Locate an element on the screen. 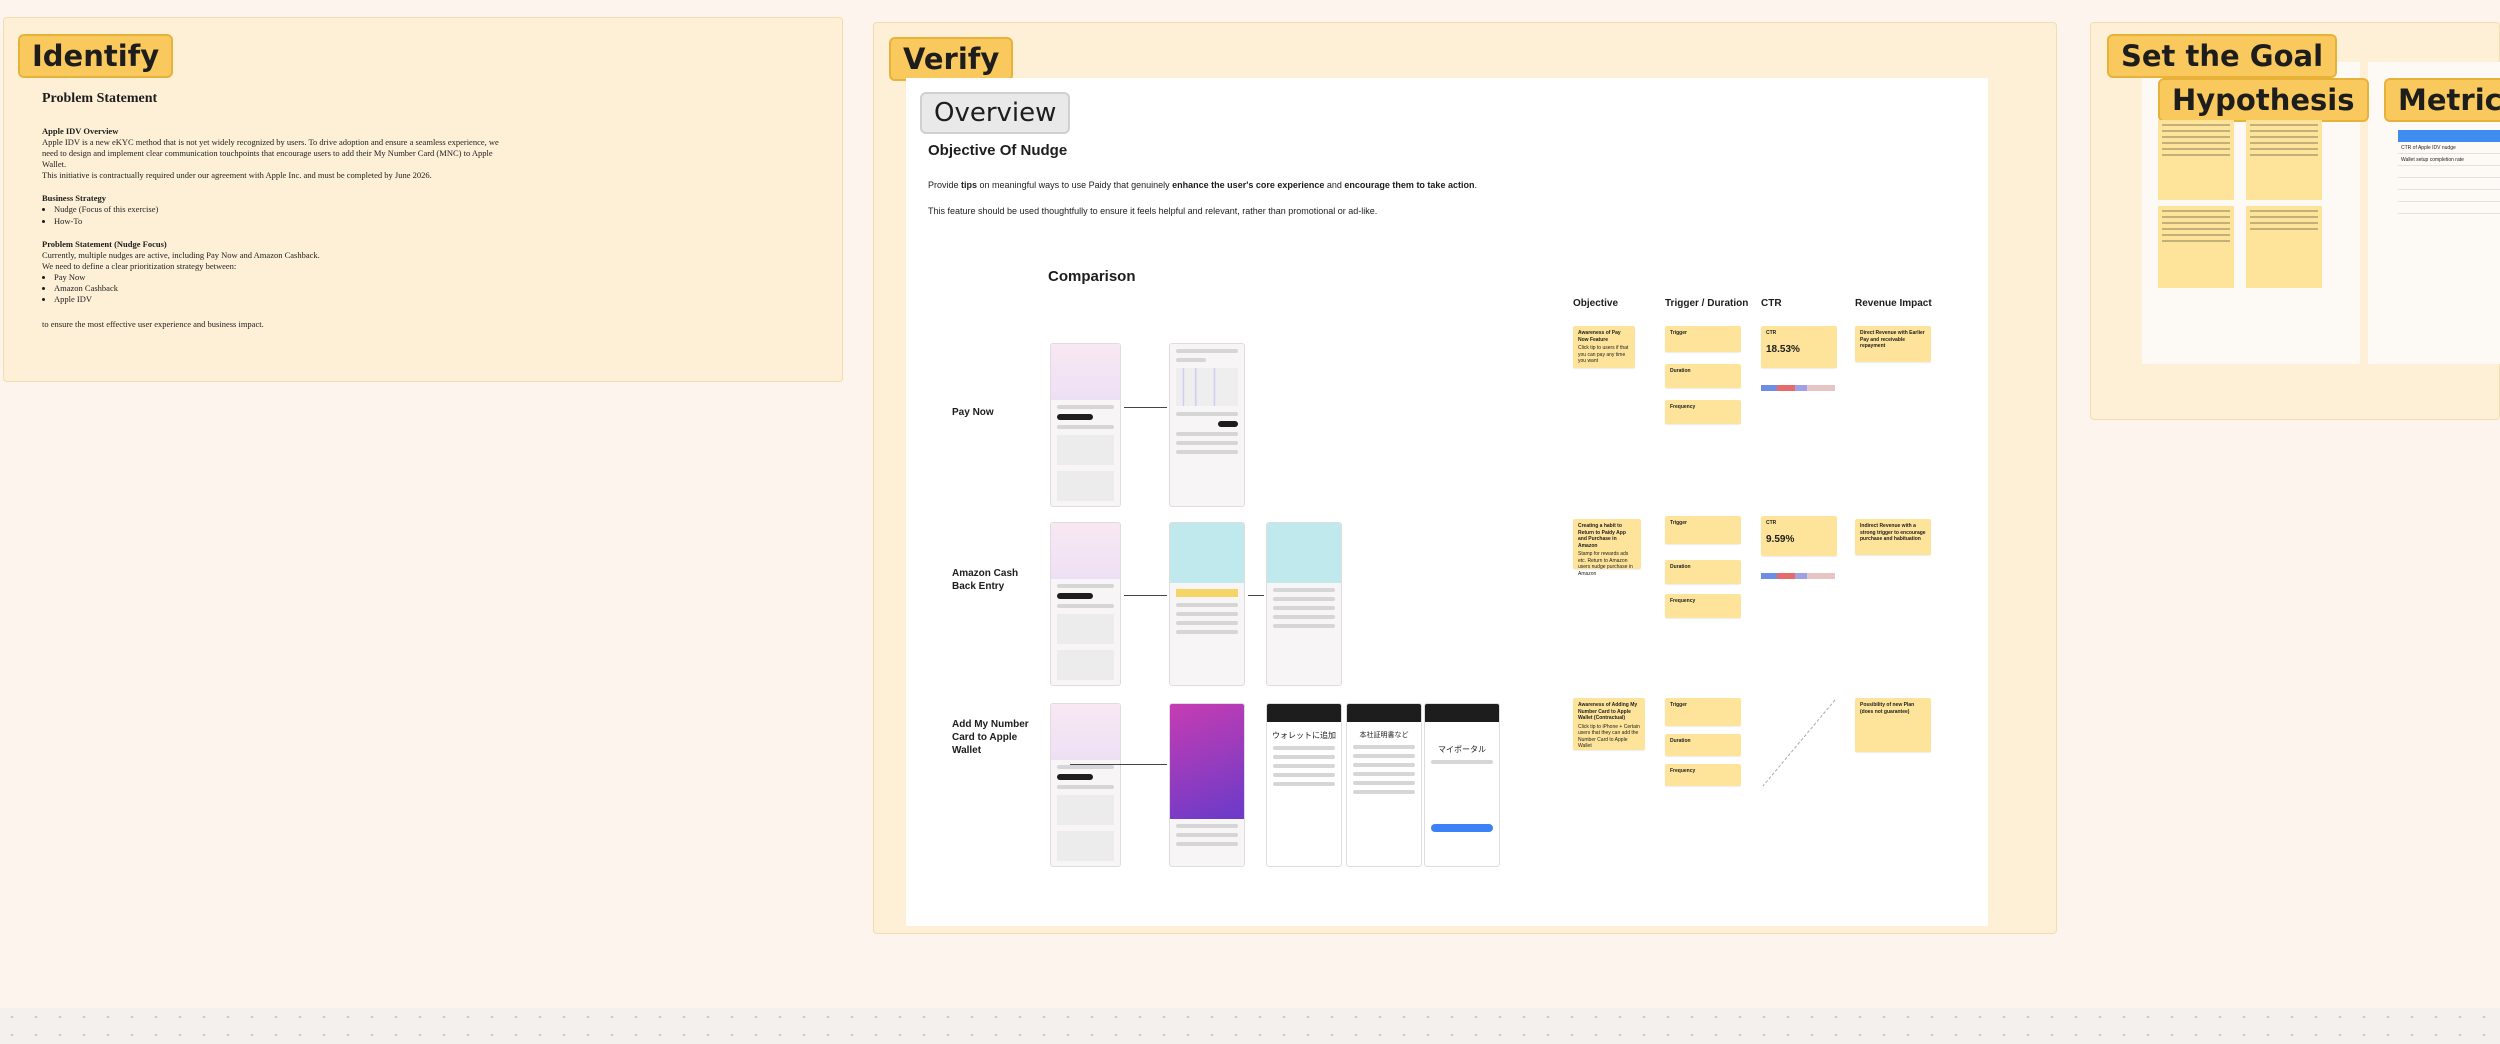 The height and width of the screenshot is (1044, 2500). sticky-frequency-paynow: Frequency is located at coordinates (1703, 412).